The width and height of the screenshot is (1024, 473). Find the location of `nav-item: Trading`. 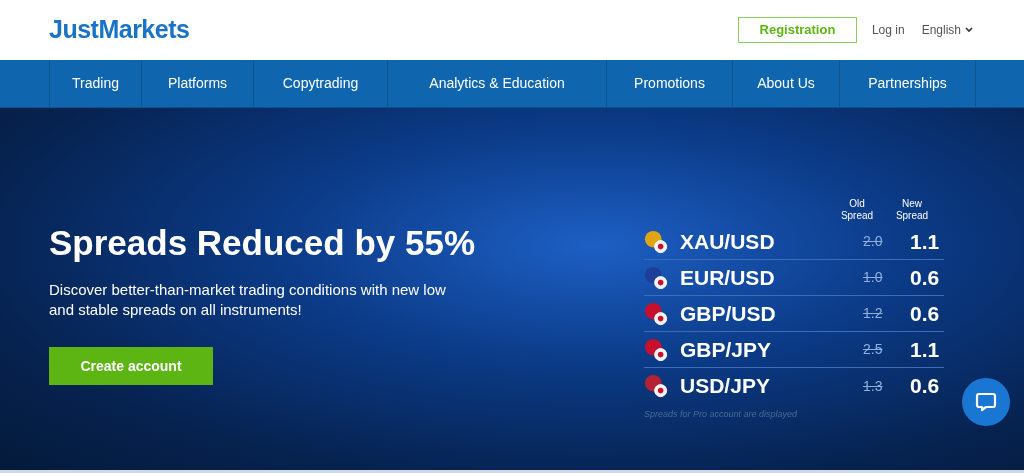

nav-item: Trading is located at coordinates (95, 83).